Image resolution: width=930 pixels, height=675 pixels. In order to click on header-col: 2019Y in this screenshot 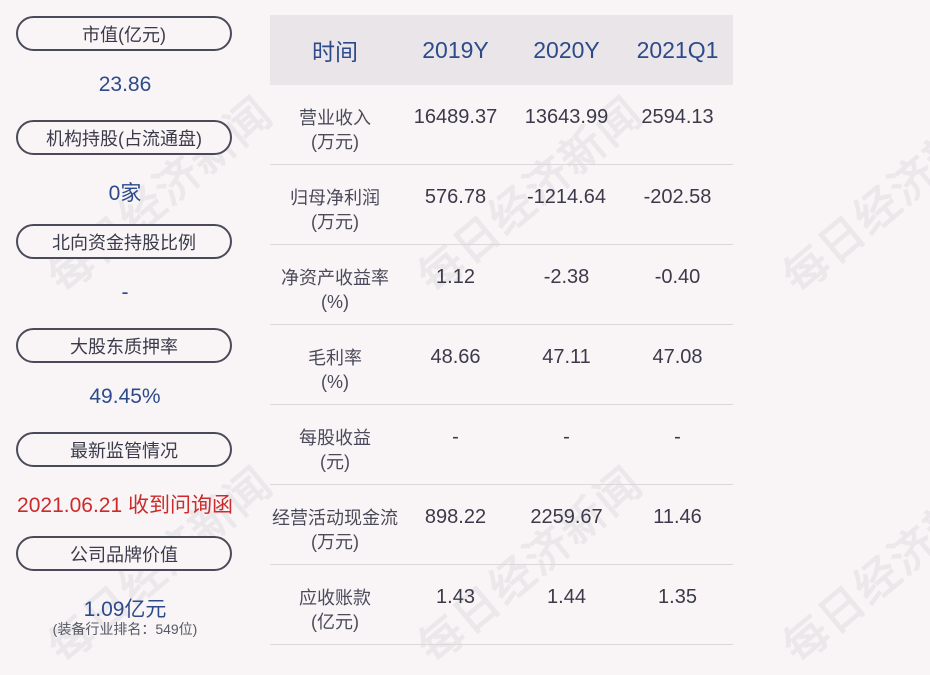, I will do `click(455, 49)`.